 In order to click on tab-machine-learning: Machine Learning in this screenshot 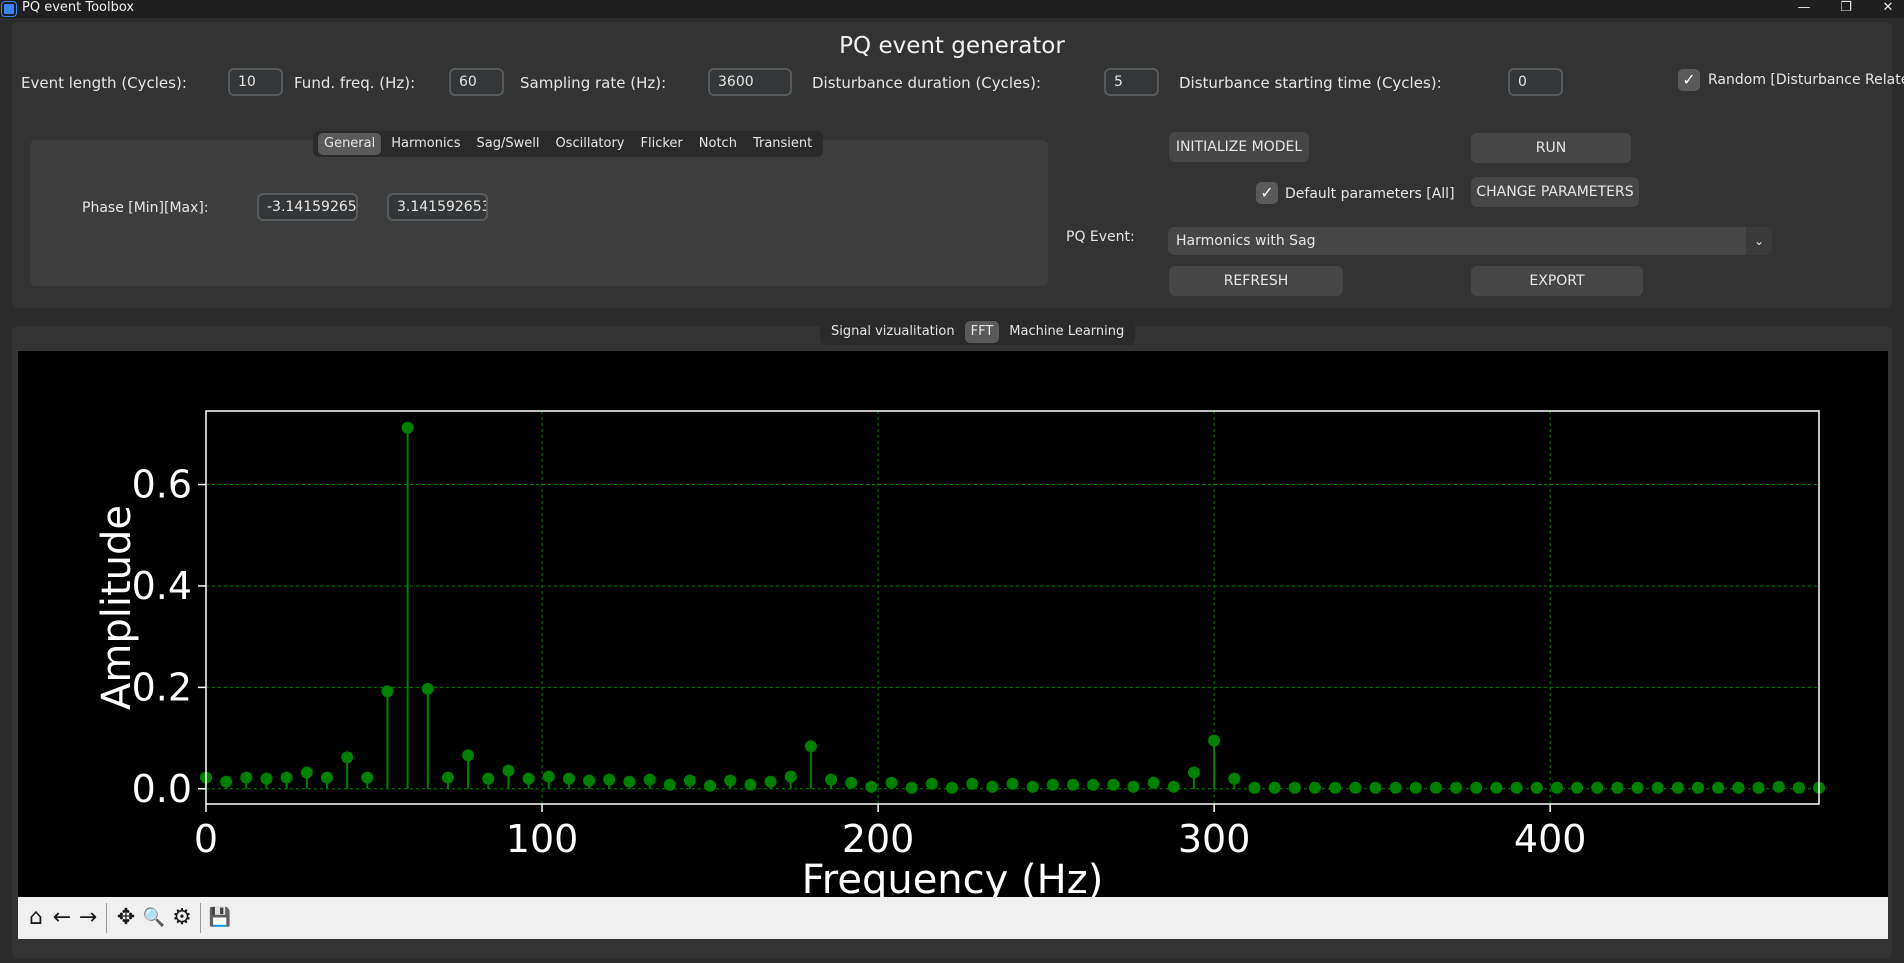, I will do `click(1066, 332)`.